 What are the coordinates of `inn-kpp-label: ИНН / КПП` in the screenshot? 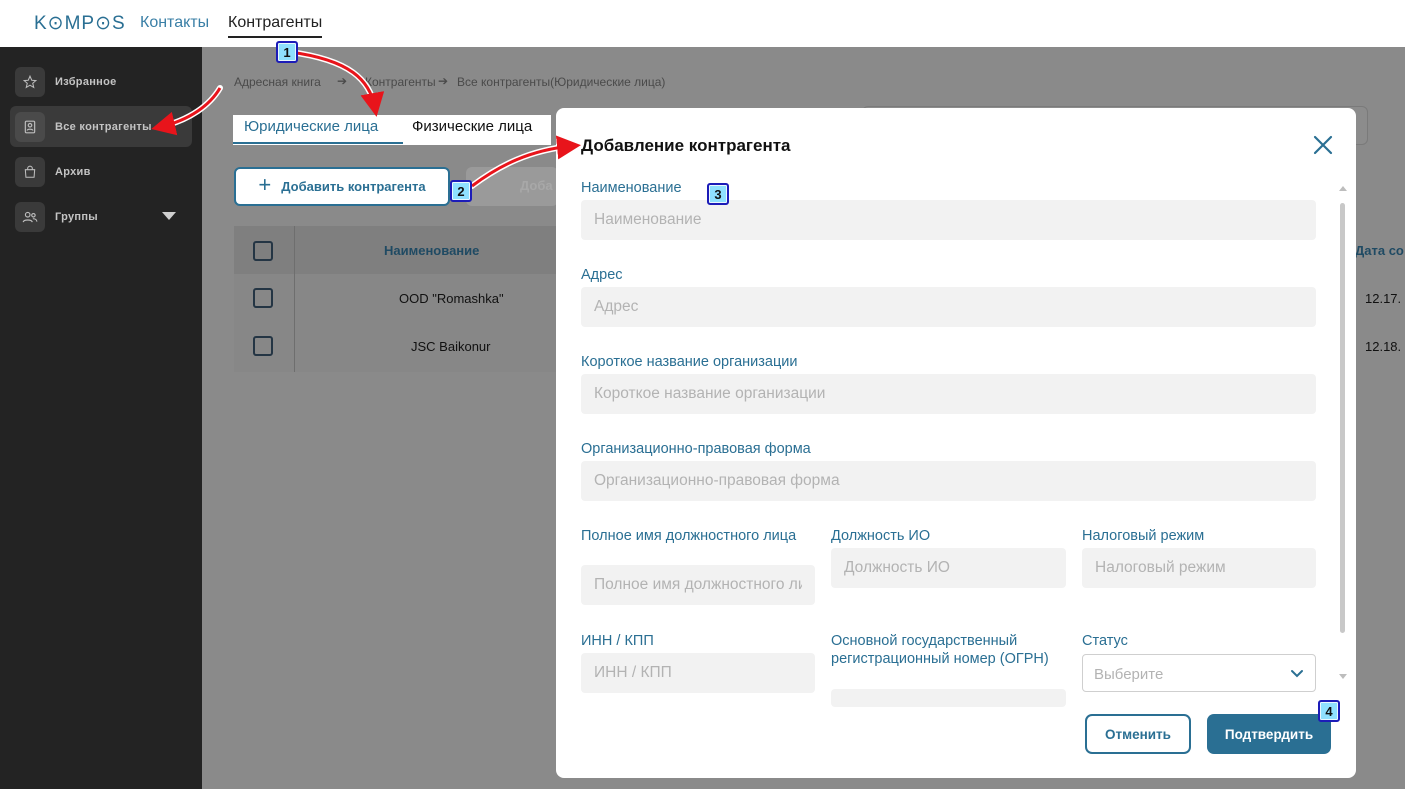 It's located at (617, 641).